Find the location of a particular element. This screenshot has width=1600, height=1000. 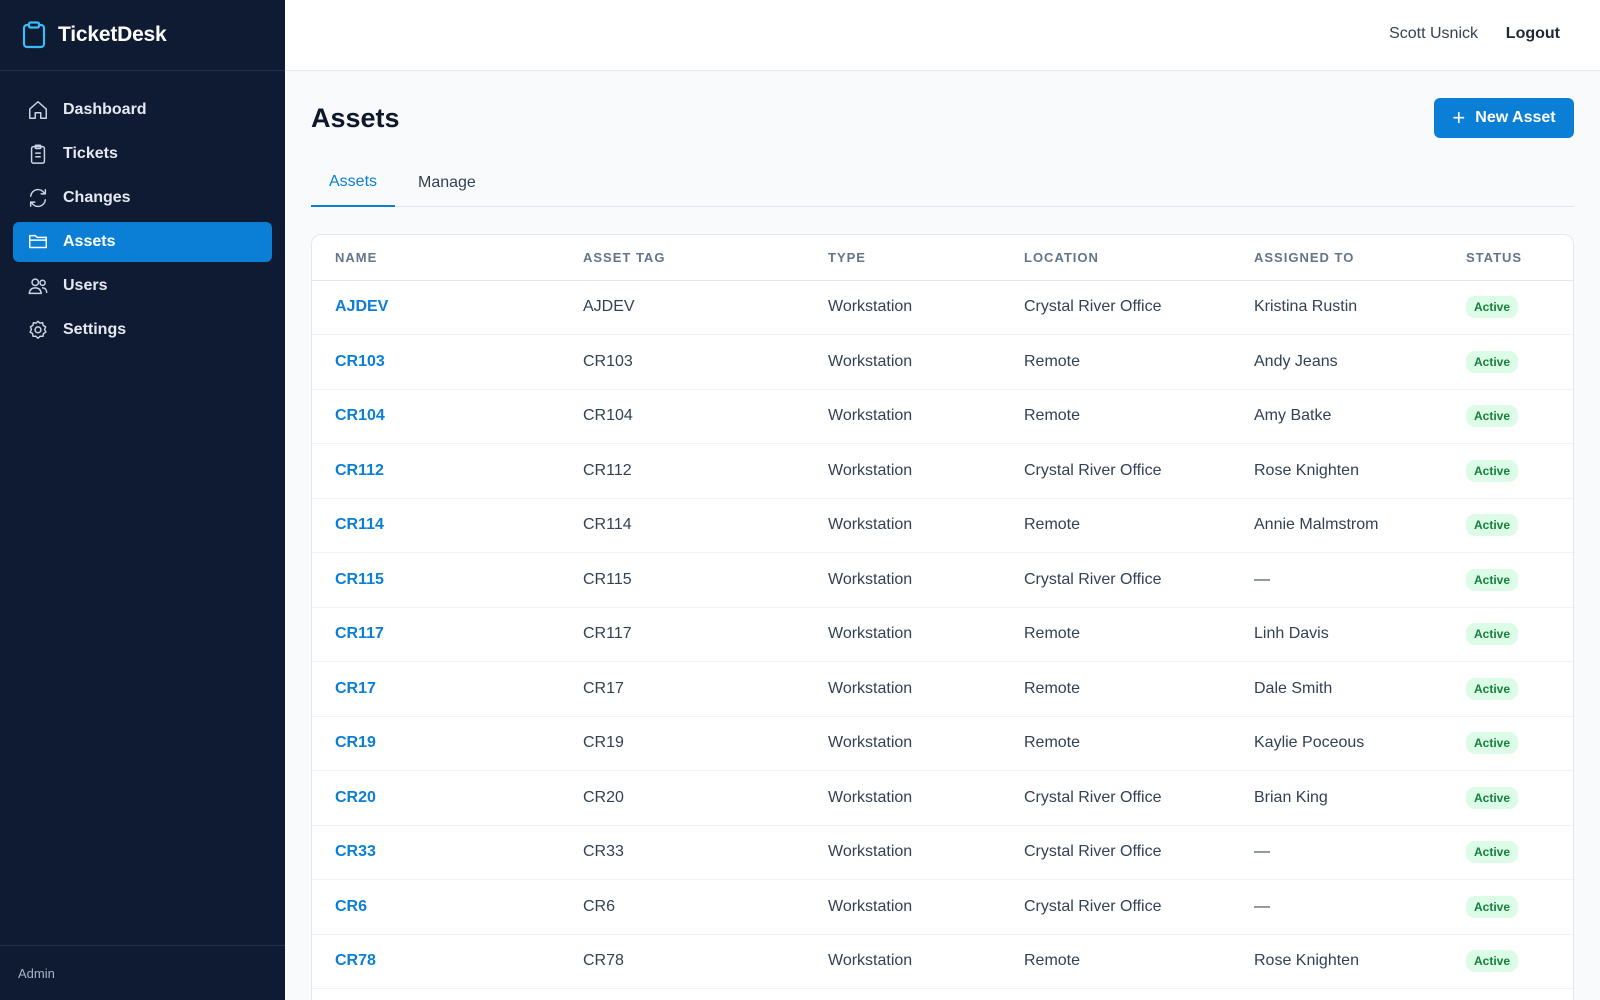

app-name: TicketDesk is located at coordinates (112, 34).